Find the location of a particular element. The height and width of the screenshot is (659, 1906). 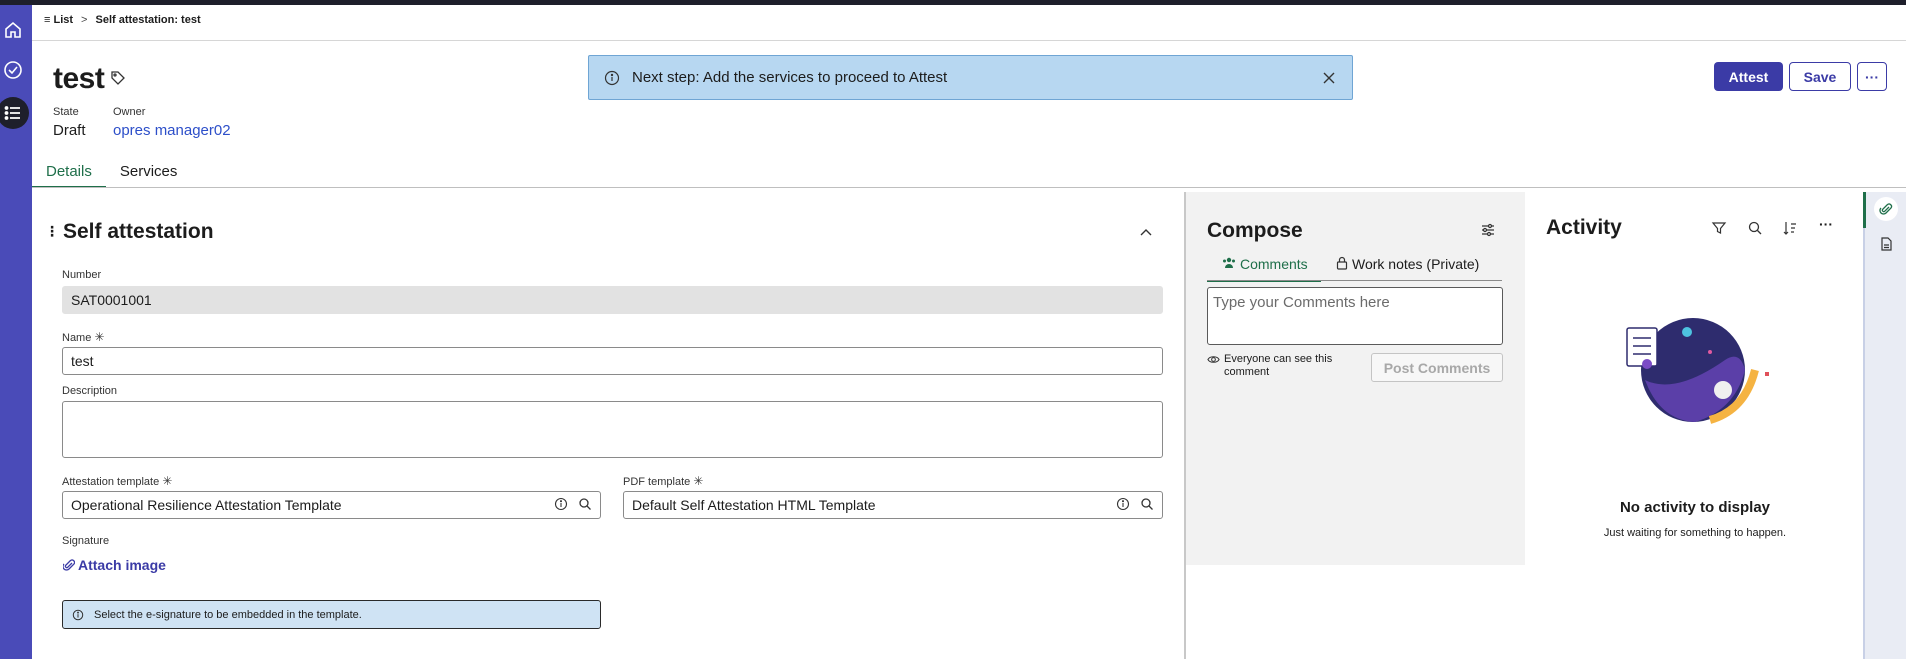

activity-more-icon: ··· is located at coordinates (1827, 224).